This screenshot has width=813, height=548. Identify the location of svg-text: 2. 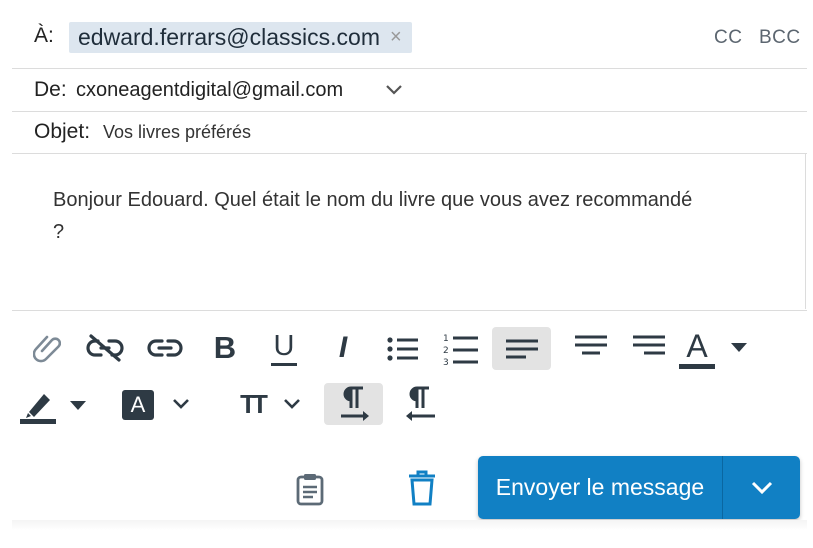
(446, 351).